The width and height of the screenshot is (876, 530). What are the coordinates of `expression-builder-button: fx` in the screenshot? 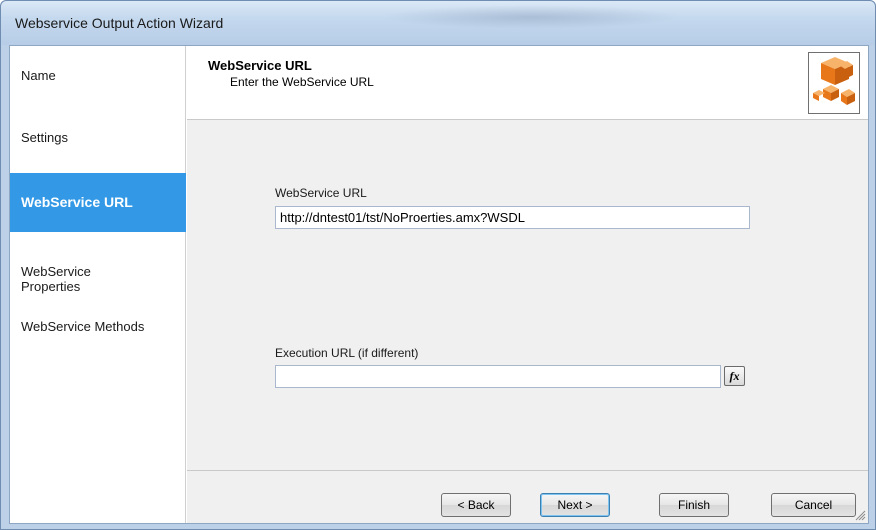 It's located at (734, 376).